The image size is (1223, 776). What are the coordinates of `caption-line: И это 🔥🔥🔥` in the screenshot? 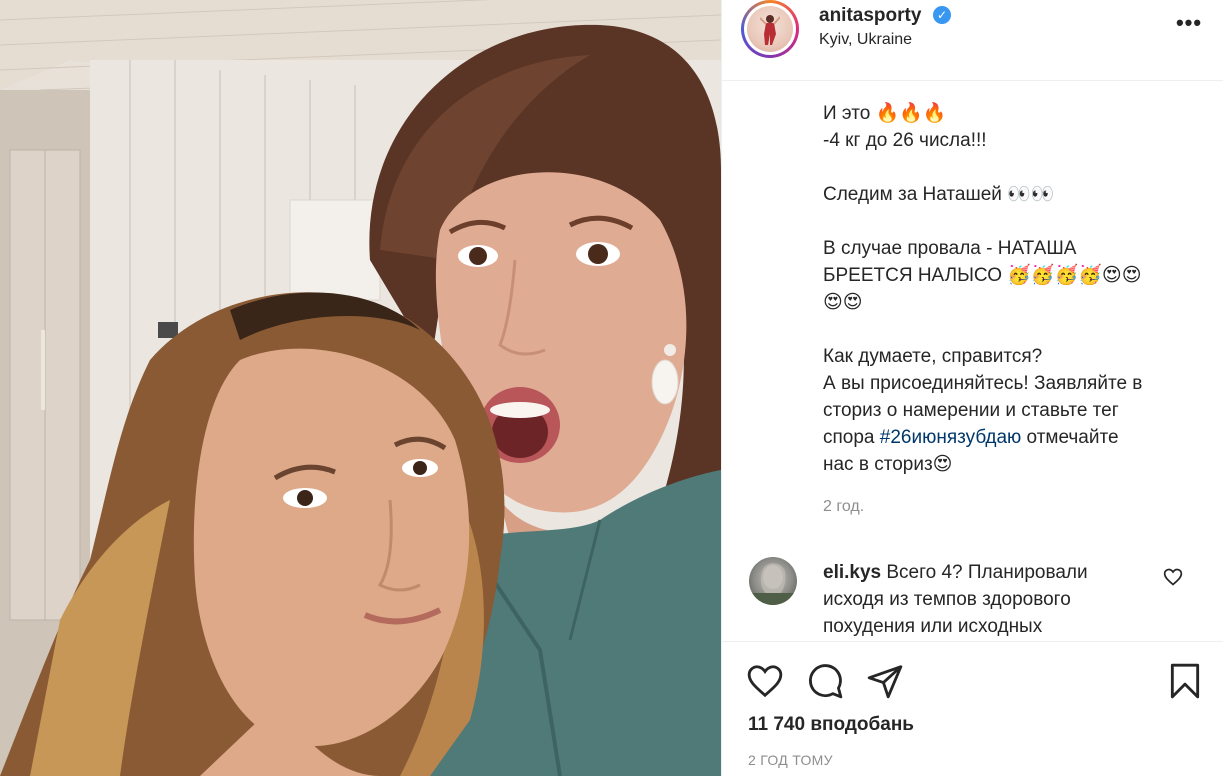 It's located at (885, 113).